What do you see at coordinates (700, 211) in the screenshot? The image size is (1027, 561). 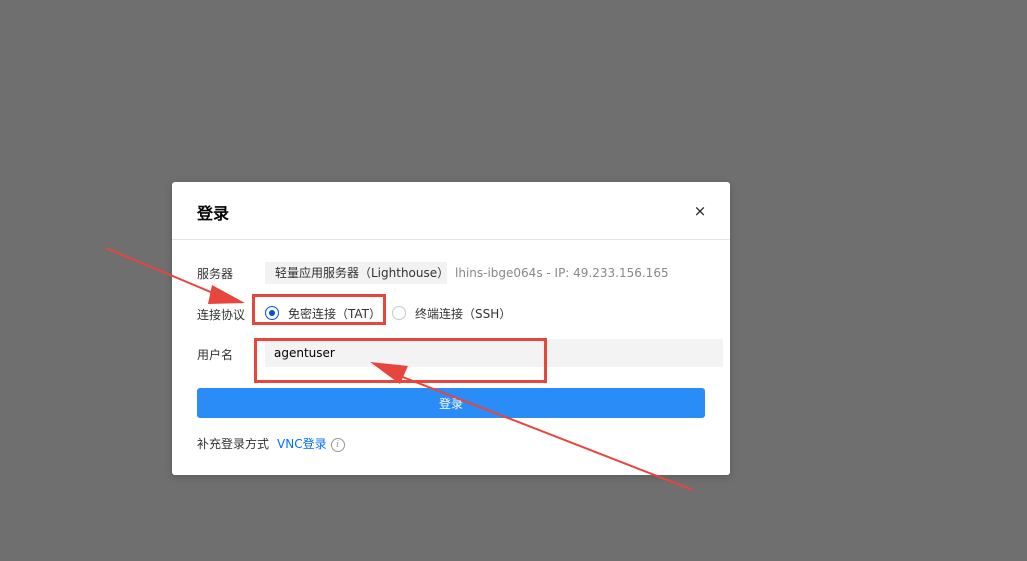 I see `close-icon: ×` at bounding box center [700, 211].